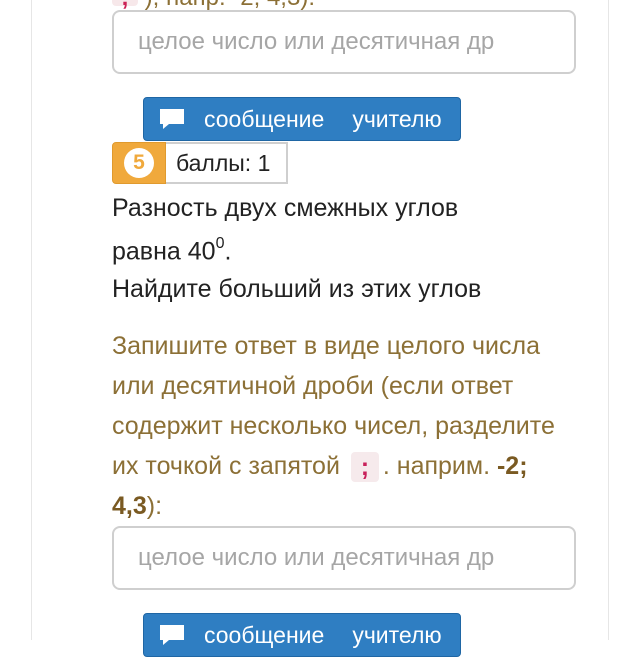 The image size is (640, 657). I want to click on instruction-example-suffix: ):, so click(154, 506).